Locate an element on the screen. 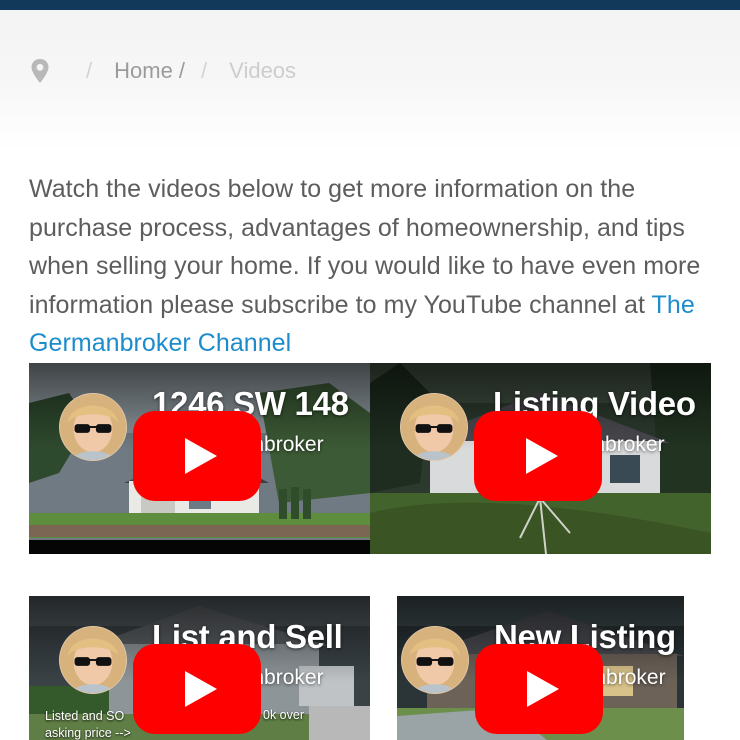 The width and height of the screenshot is (740, 740). top-bar is located at coordinates (370, 5).